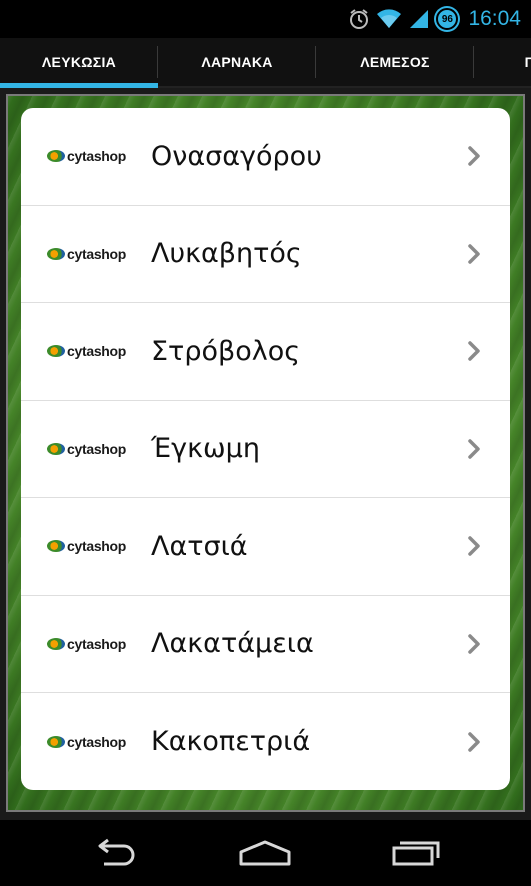 The image size is (531, 886). I want to click on list-item: cytashop Λυκαβητός, so click(265, 254).